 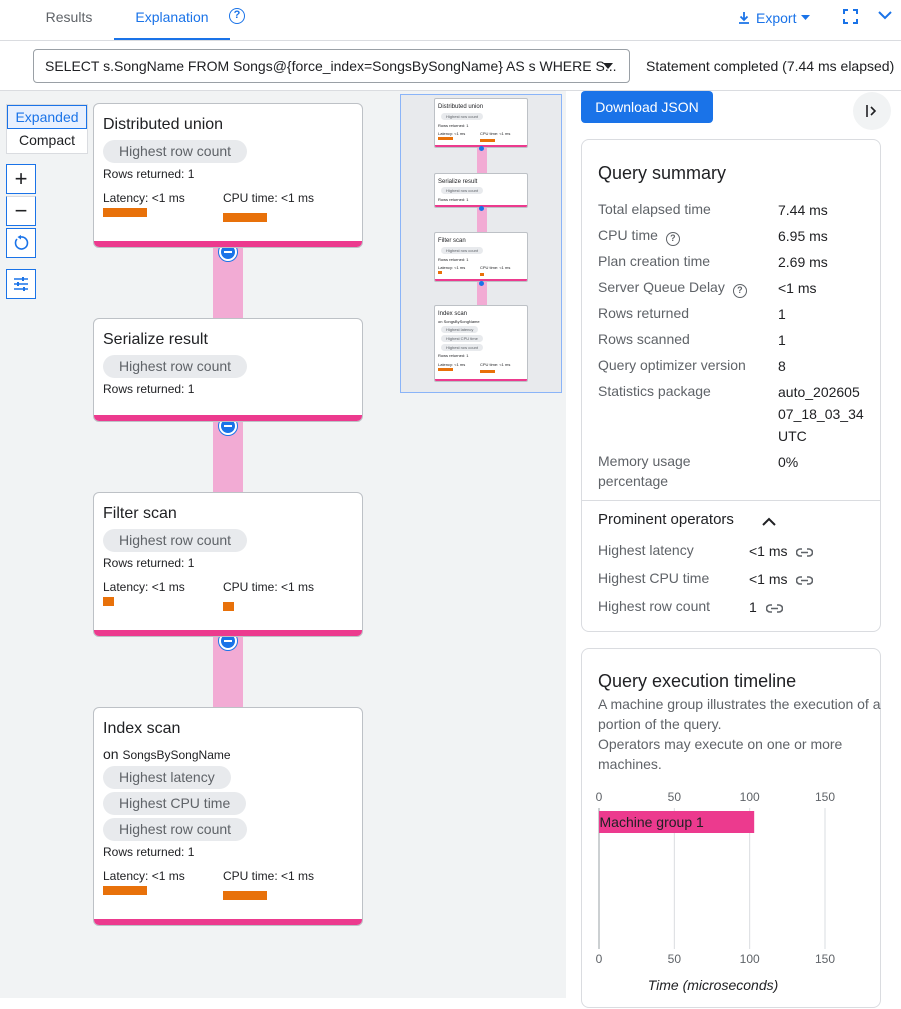 I want to click on zoom-in-button: +, so click(x=21, y=179).